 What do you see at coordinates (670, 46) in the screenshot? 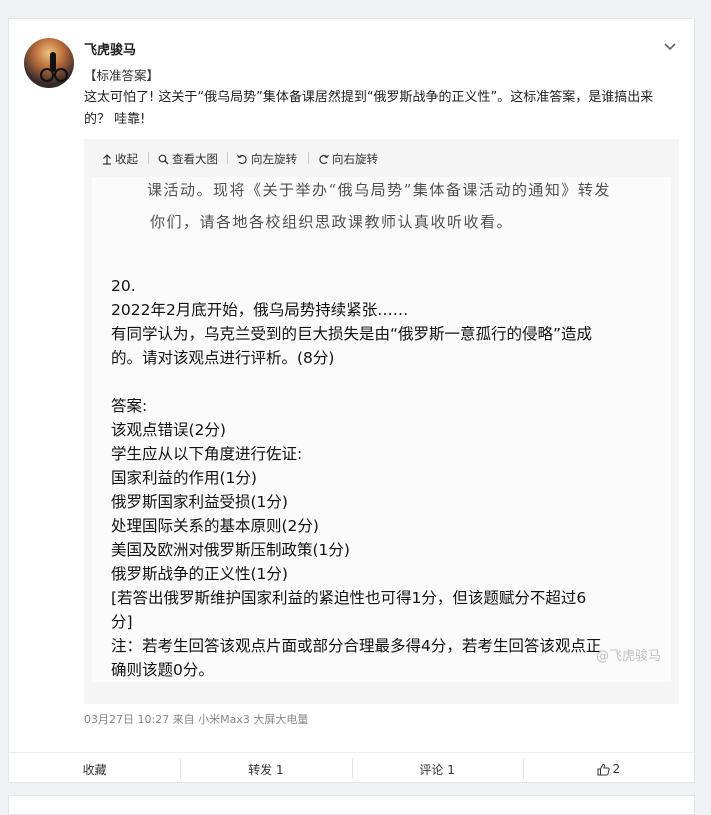
I see `chevron-down-icon` at bounding box center [670, 46].